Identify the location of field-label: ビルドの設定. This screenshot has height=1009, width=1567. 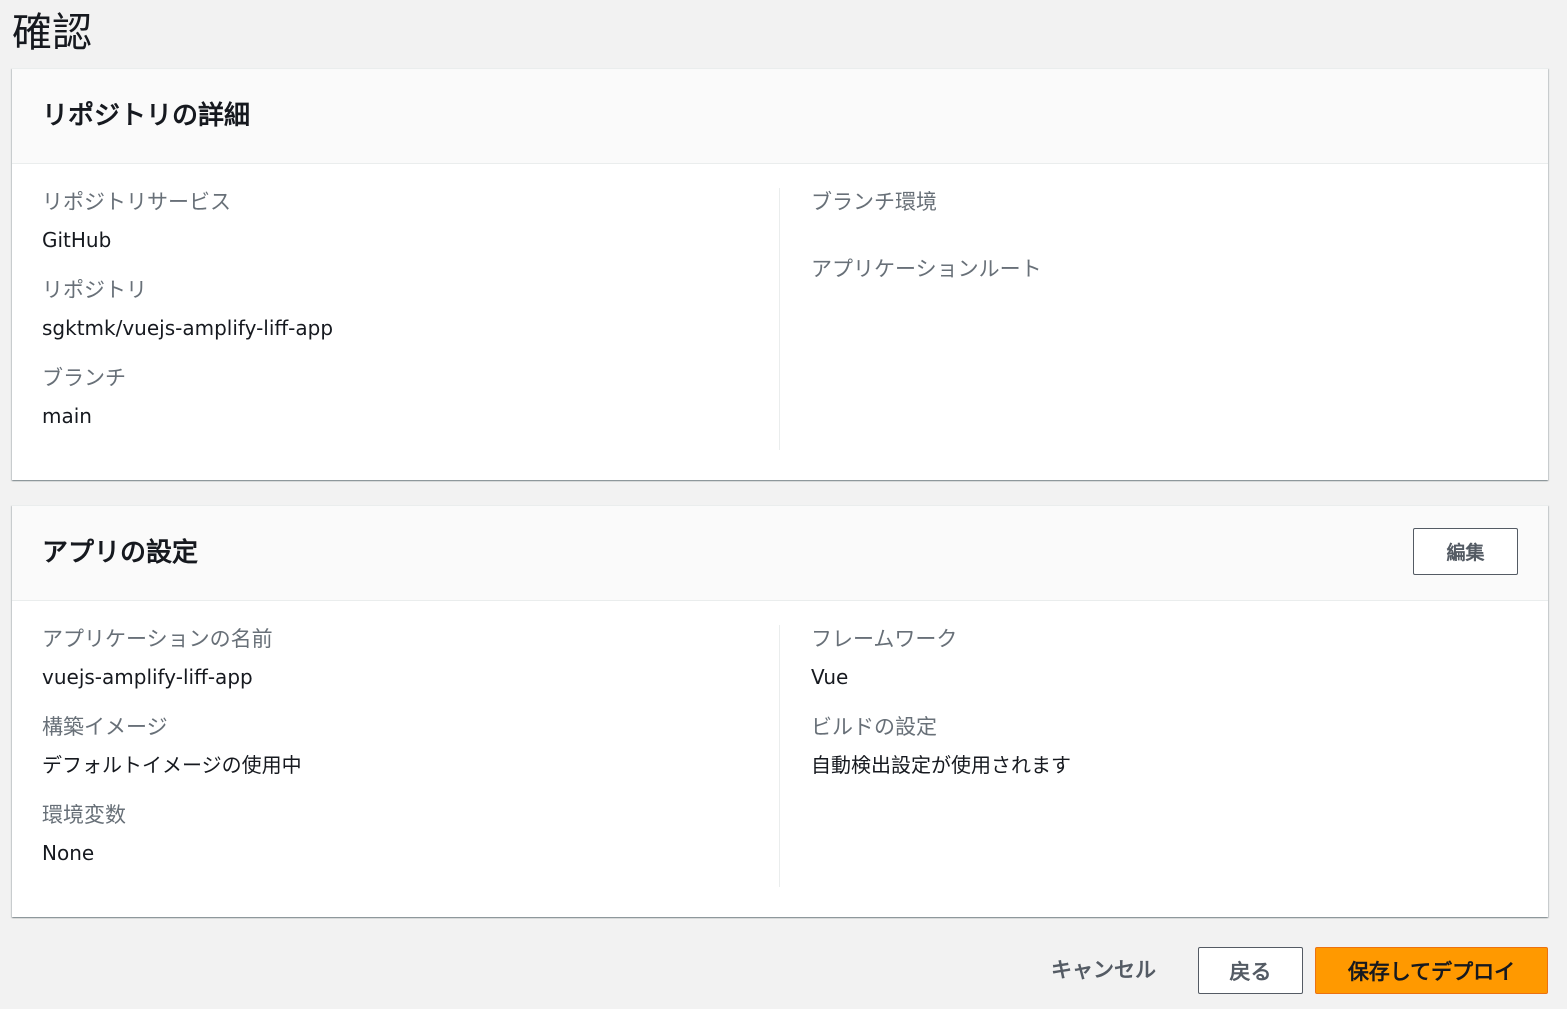
(874, 727).